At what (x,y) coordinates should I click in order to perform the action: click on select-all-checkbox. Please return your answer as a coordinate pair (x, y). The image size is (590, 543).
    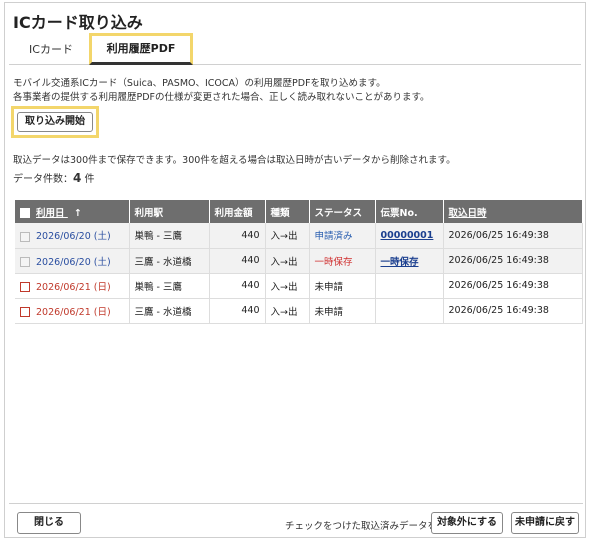
    Looking at the image, I should click on (25, 213).